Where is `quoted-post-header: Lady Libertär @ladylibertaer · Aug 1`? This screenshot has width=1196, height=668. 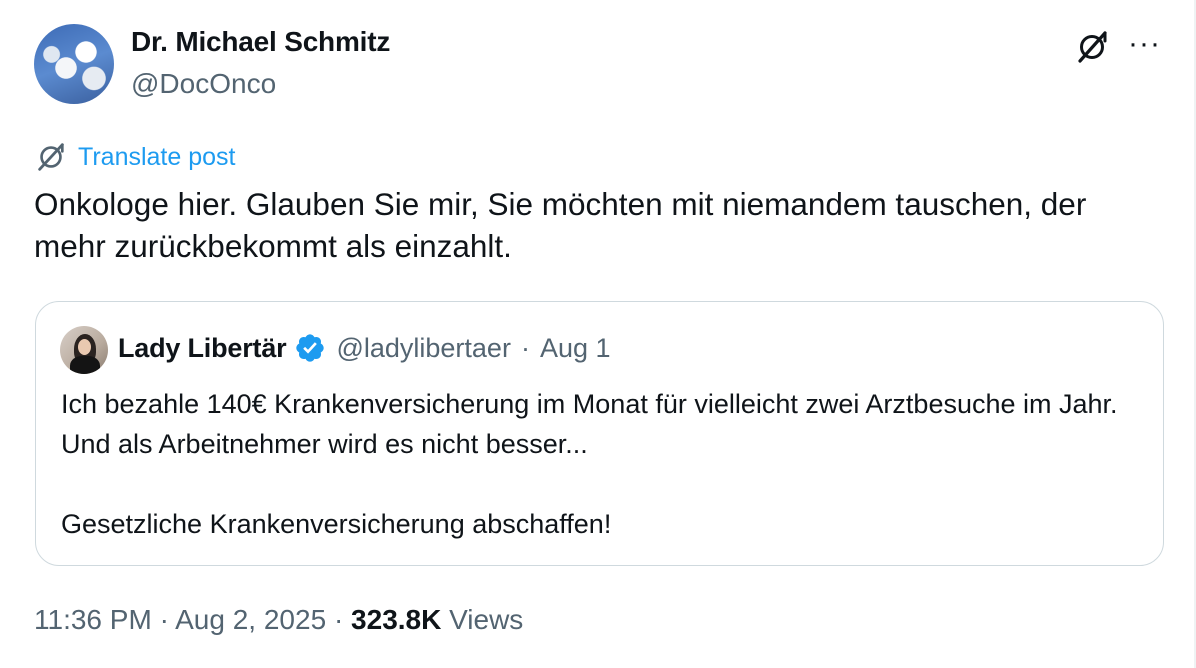 quoted-post-header: Lady Libertär @ladylibertaer · Aug 1 is located at coordinates (364, 348).